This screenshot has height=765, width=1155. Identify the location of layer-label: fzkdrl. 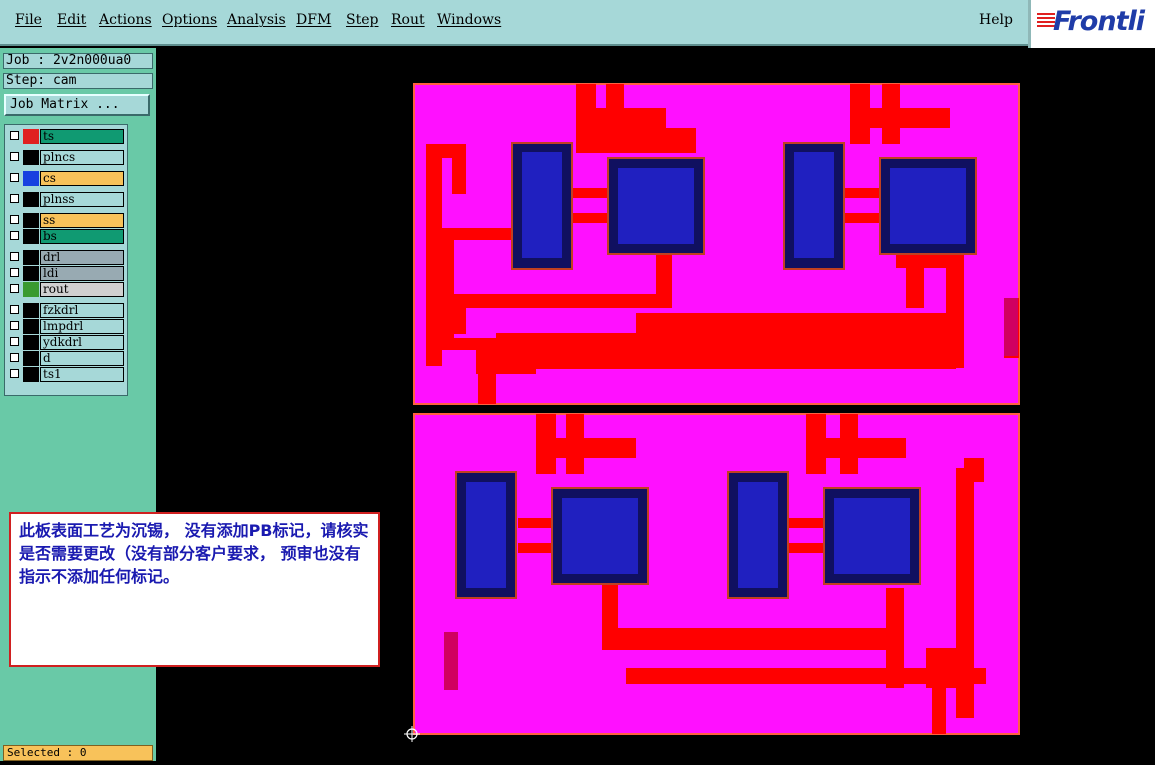
(82, 310).